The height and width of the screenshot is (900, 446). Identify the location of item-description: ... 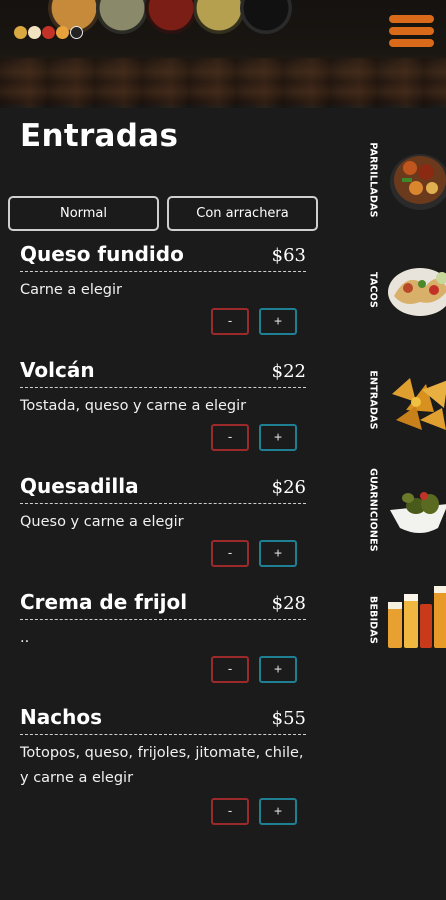
(25, 638).